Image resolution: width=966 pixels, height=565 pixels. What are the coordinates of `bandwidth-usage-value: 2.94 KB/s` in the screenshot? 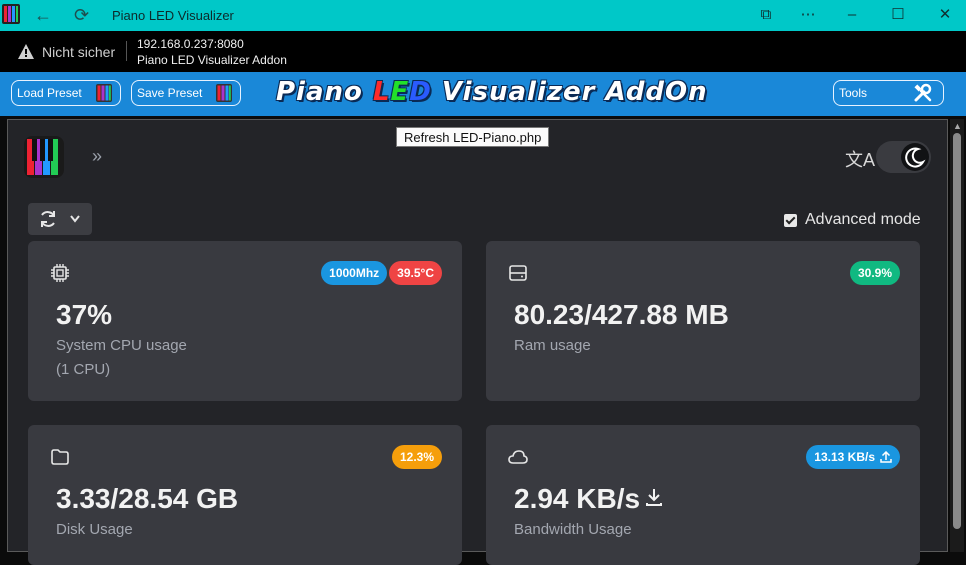 It's located at (577, 498).